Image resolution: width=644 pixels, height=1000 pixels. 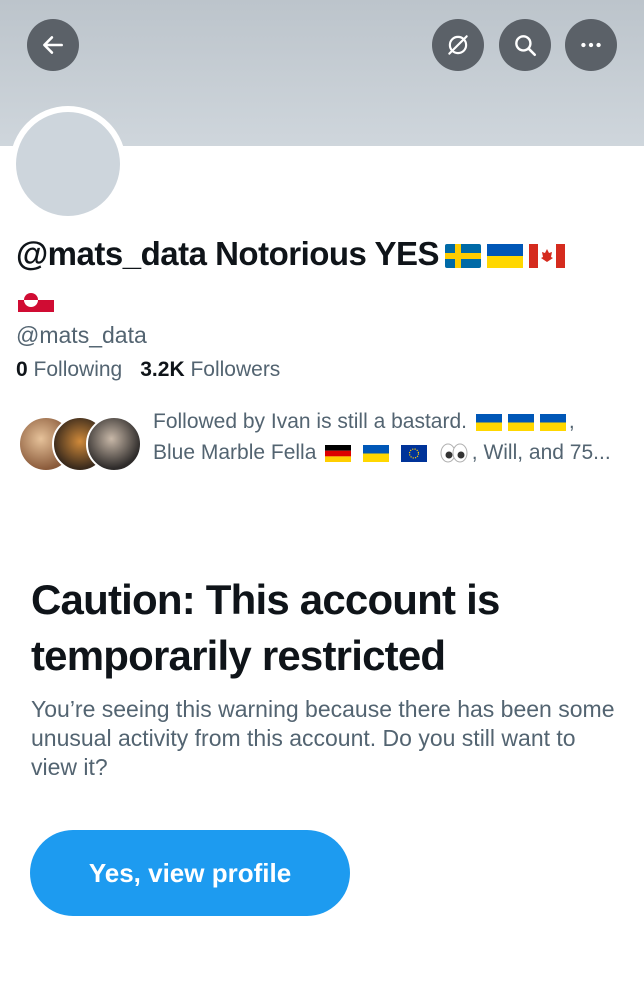 I want to click on following-stat: 0 Following, so click(x=69, y=370).